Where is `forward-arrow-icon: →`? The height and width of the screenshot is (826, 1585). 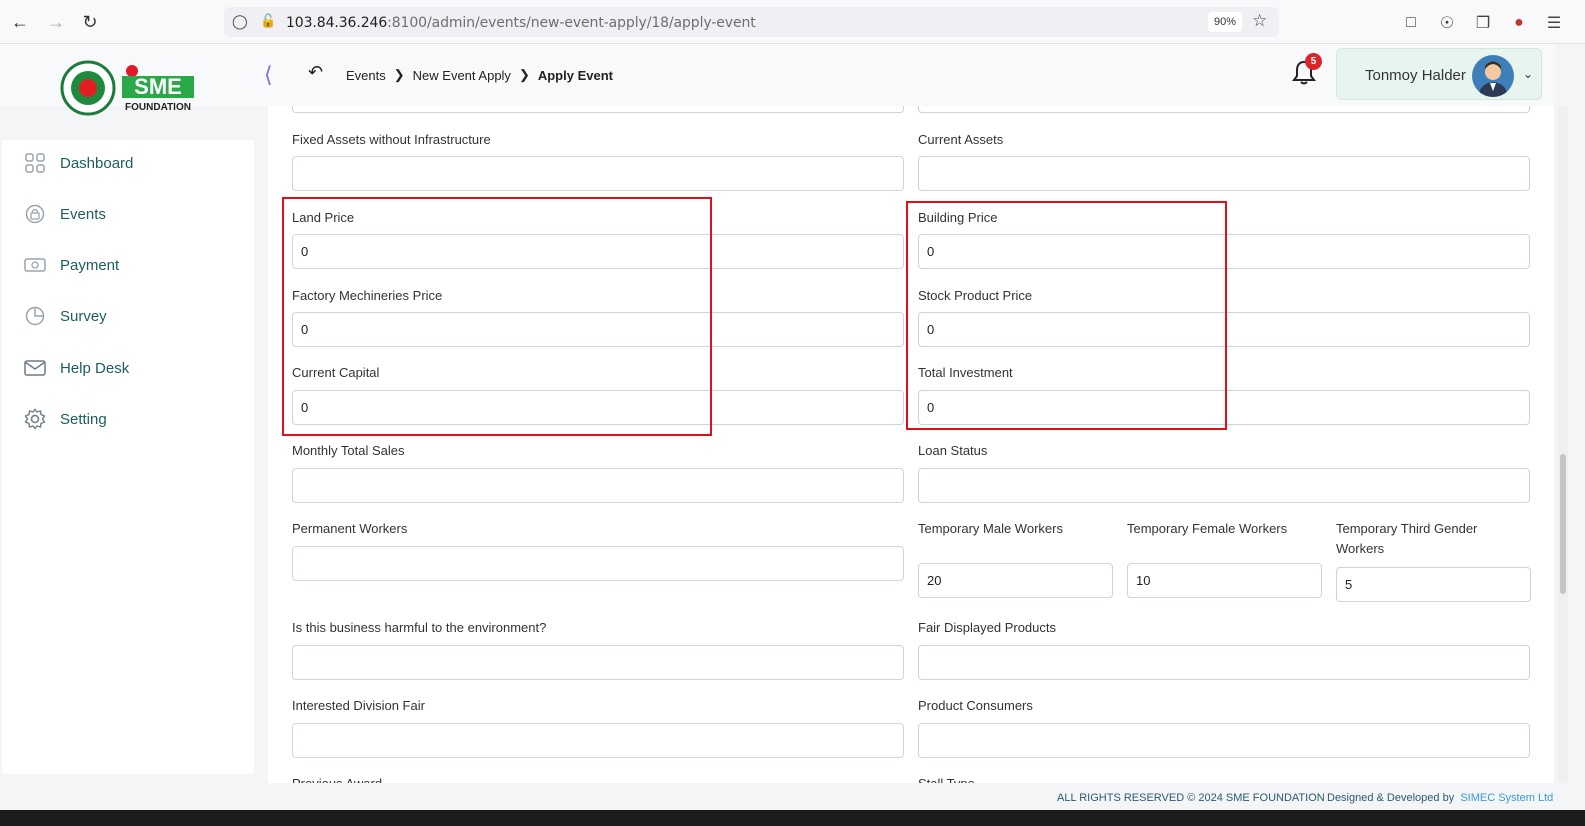
forward-arrow-icon: → is located at coordinates (56, 22).